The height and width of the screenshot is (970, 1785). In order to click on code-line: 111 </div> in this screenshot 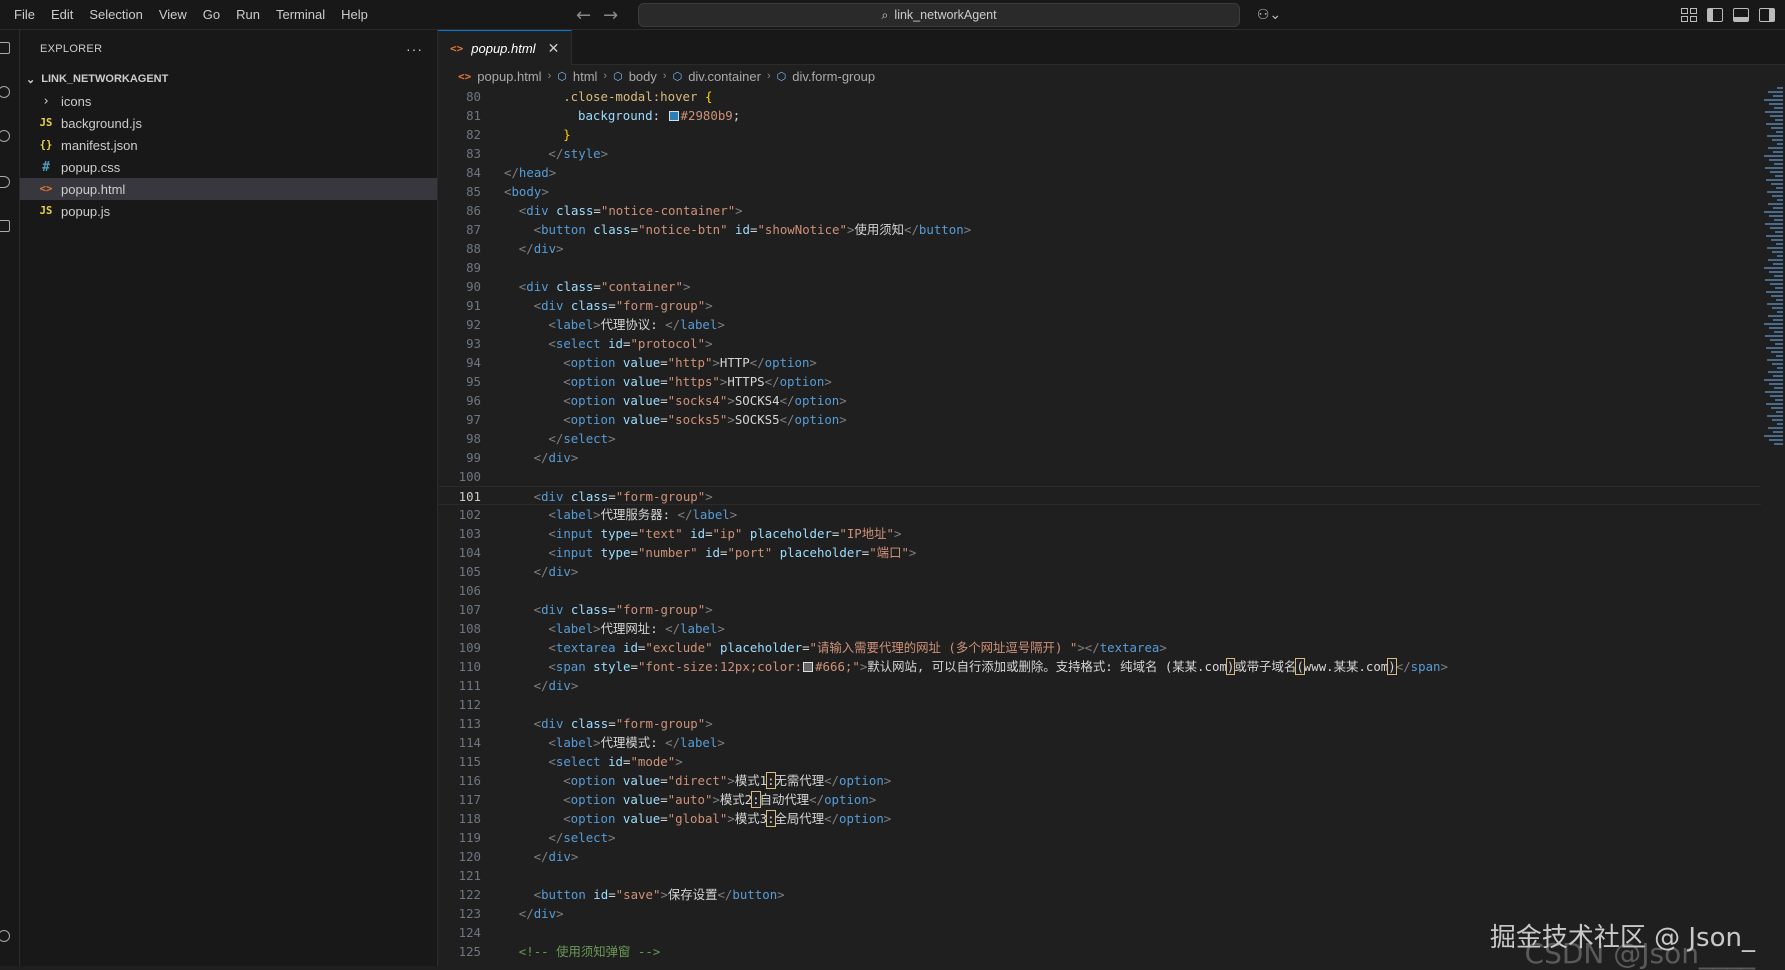, I will do `click(1099, 685)`.